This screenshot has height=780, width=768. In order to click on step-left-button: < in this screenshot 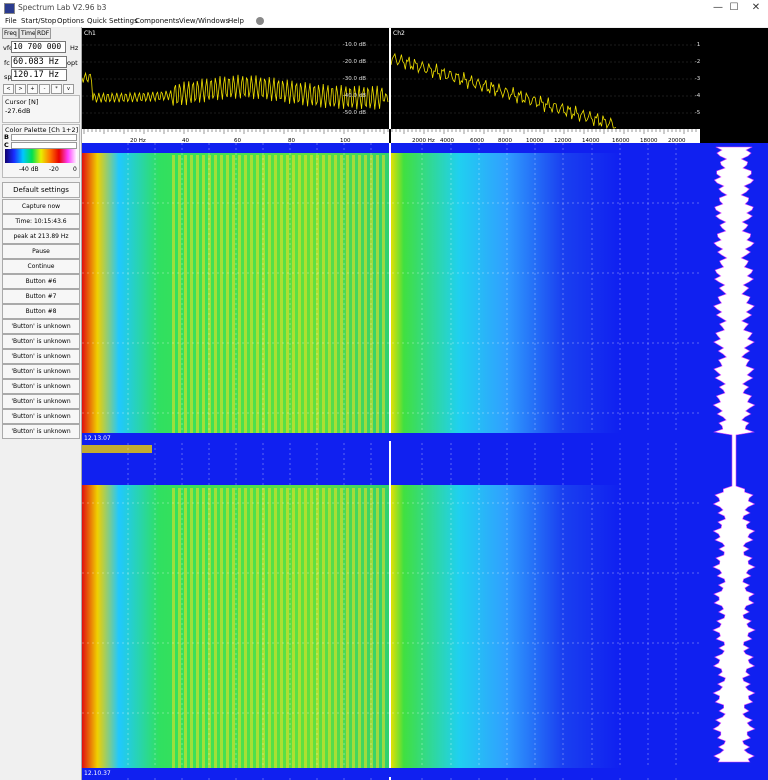, I will do `click(8, 89)`.